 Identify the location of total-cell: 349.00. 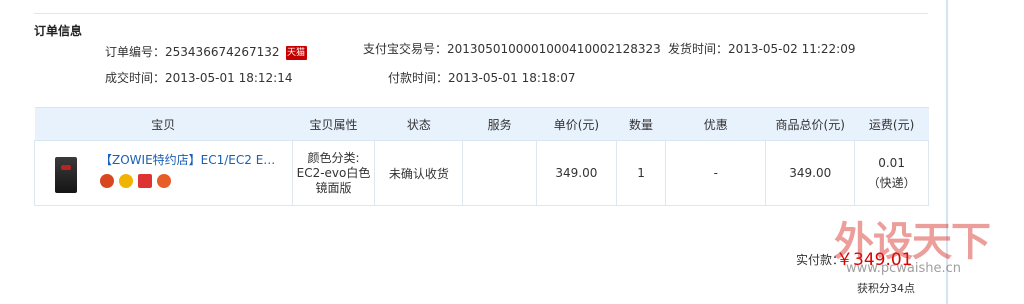
(810, 173).